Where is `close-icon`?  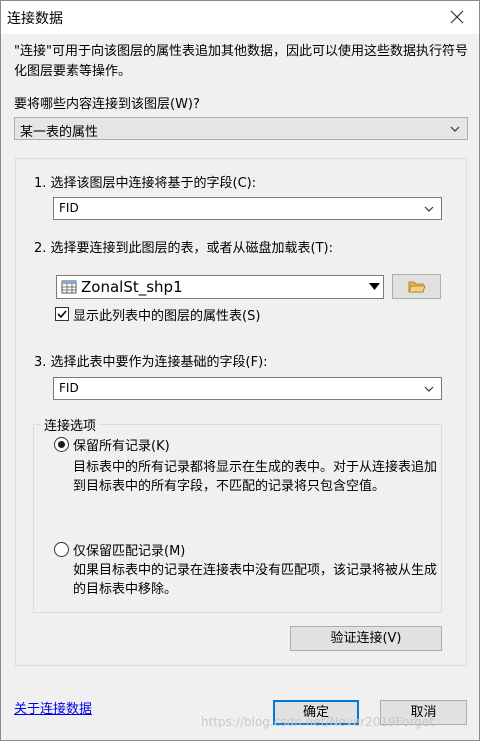
close-icon is located at coordinates (457, 17).